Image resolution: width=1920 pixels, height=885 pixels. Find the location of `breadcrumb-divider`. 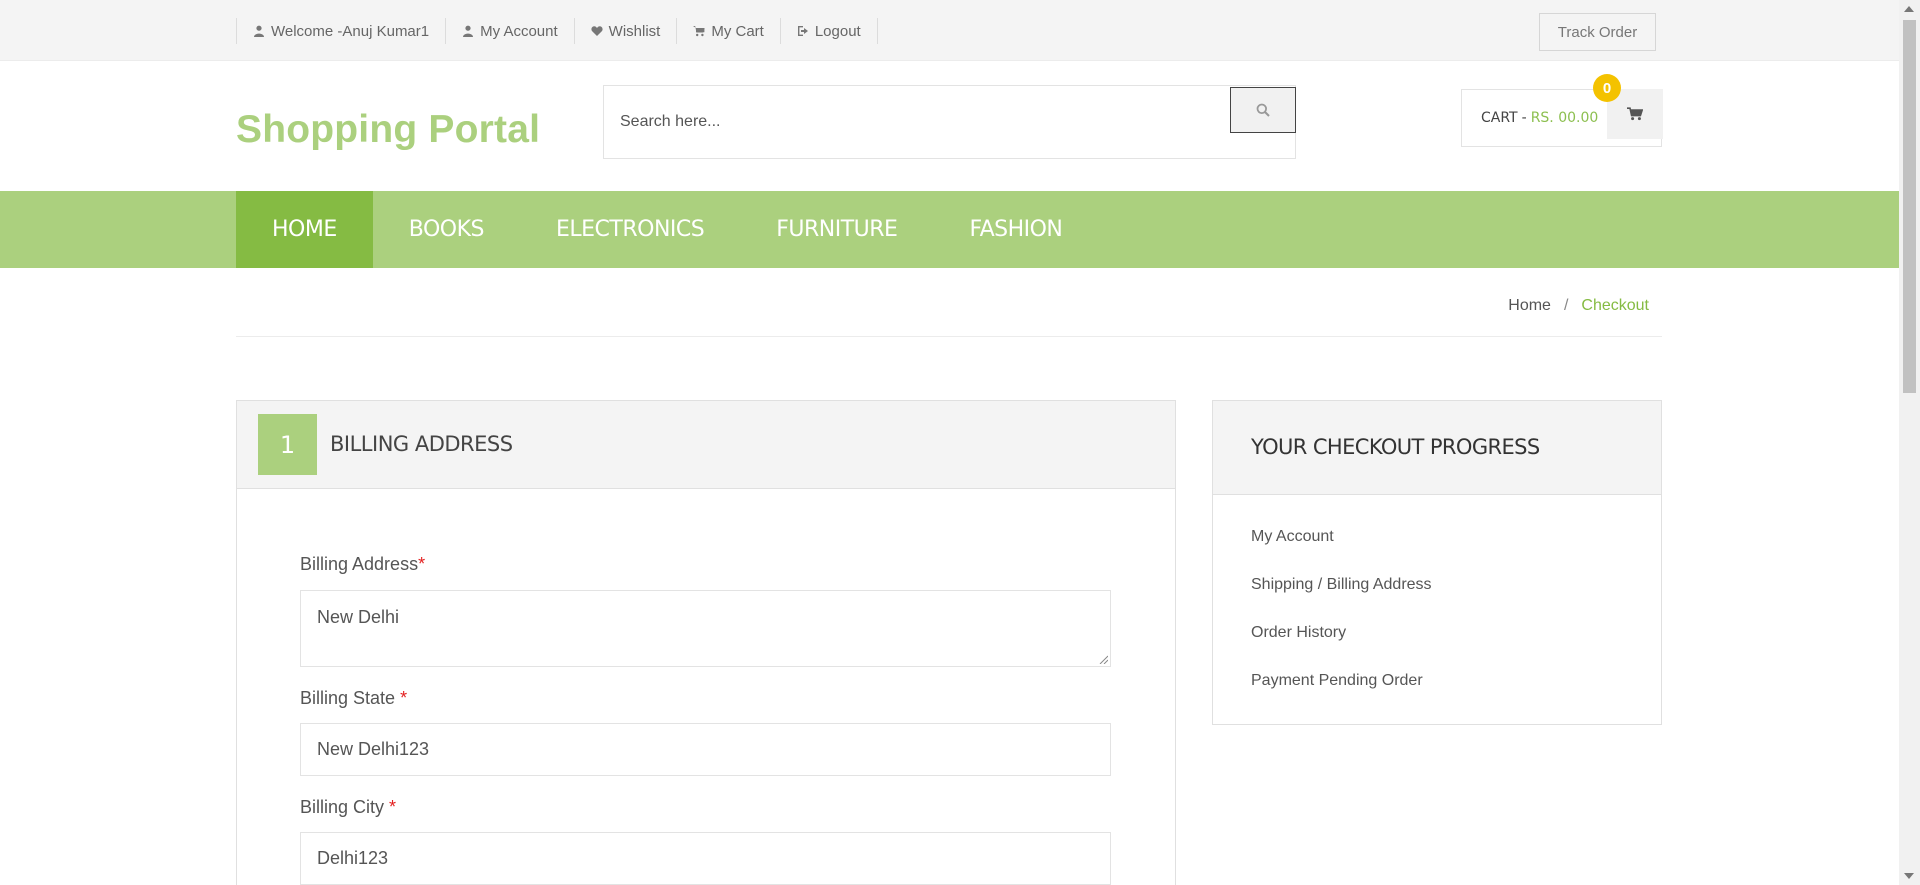

breadcrumb-divider is located at coordinates (949, 336).